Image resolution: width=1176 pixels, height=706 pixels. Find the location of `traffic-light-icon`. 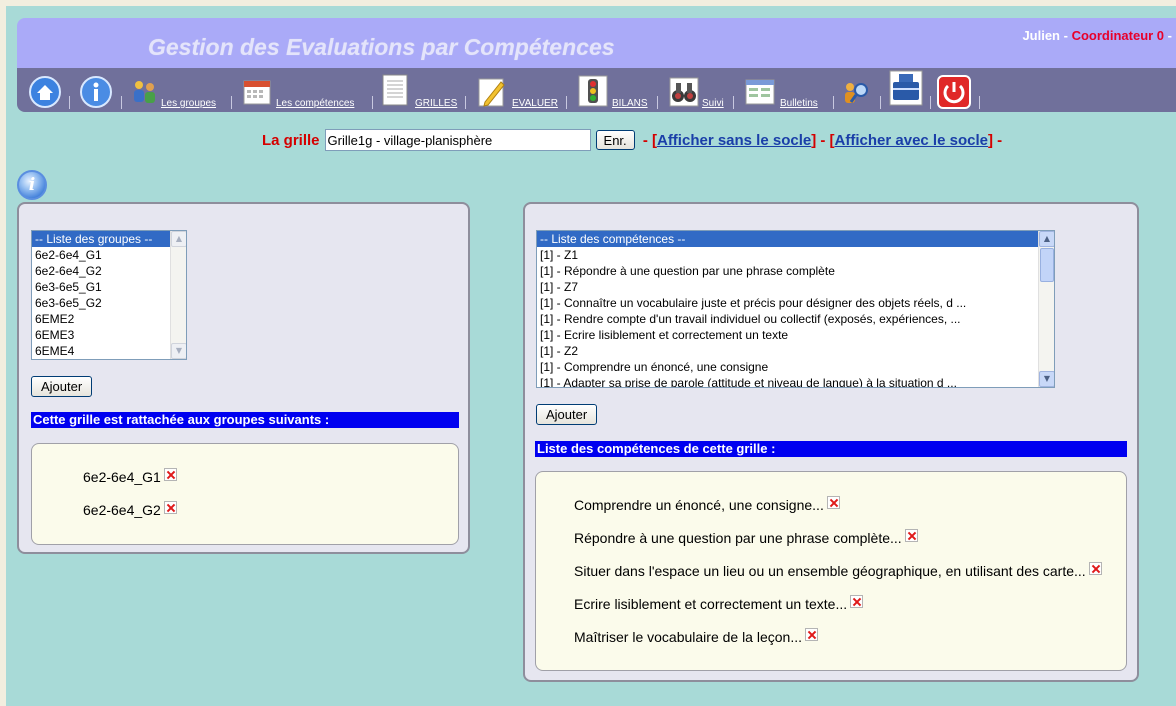

traffic-light-icon is located at coordinates (593, 91).